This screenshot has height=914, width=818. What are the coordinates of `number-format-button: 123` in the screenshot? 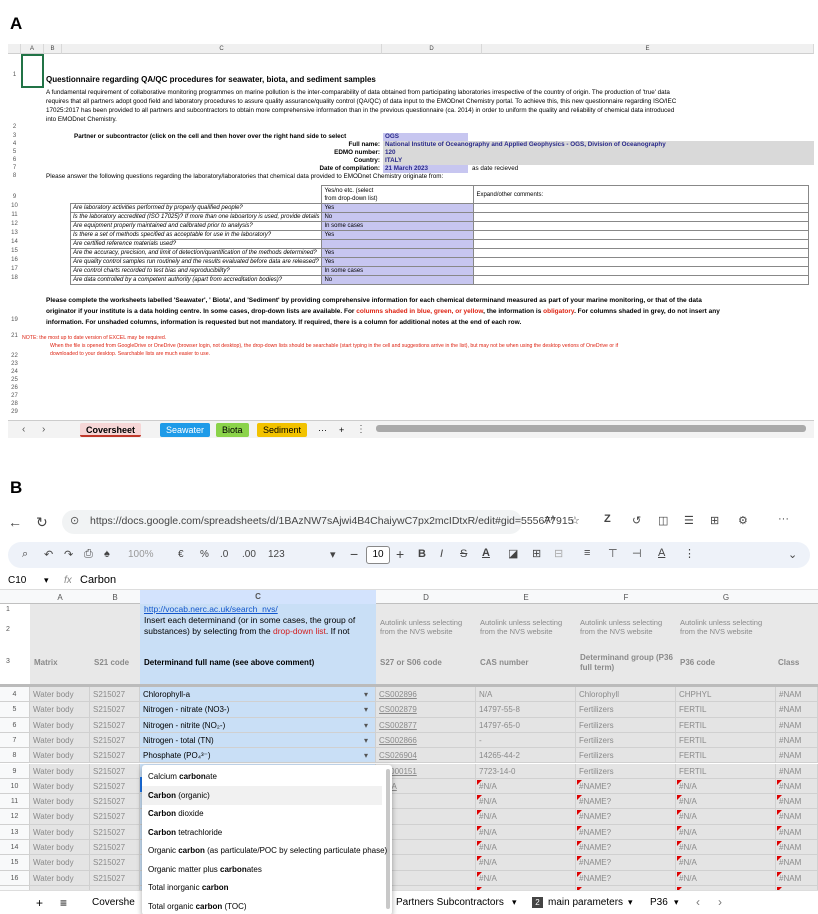 It's located at (276, 554).